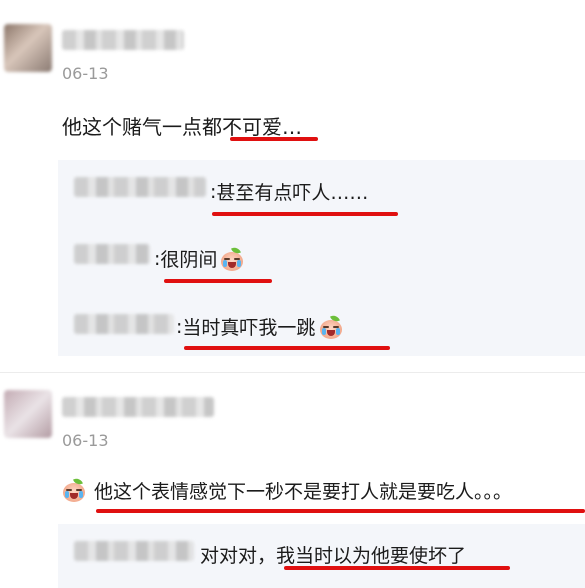  I want to click on reply-item: 对对对， 我当时以为他要使坏了, so click(333, 554).